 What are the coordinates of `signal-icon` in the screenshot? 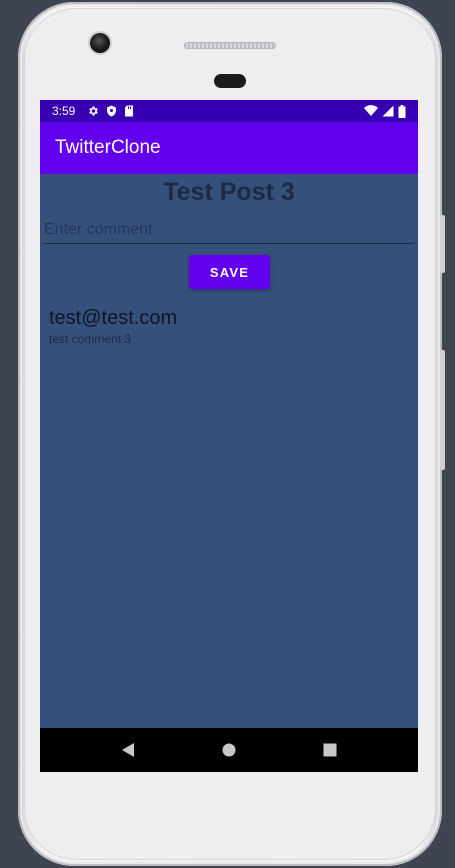 It's located at (388, 111).